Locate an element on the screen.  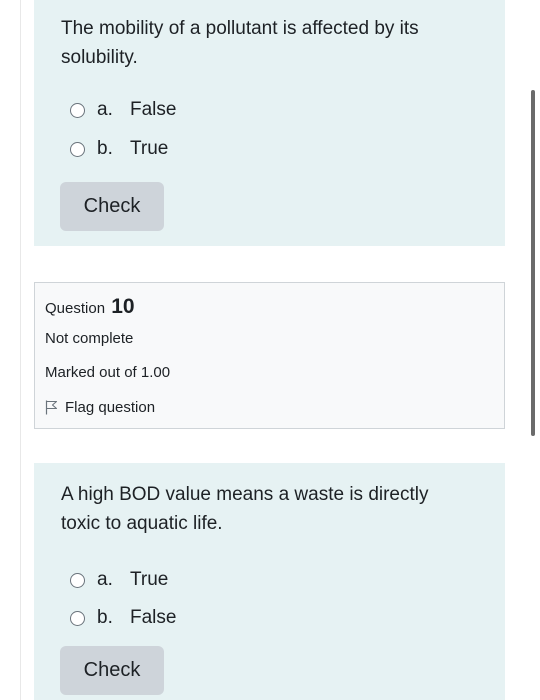
question-grade: Marked out of 1.00 is located at coordinates (108, 372).